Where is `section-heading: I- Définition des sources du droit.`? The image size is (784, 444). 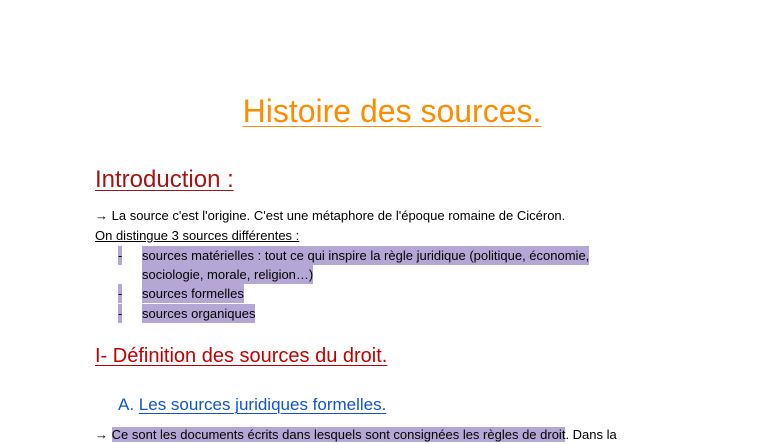 section-heading: I- Définition des sources du droit. is located at coordinates (241, 356).